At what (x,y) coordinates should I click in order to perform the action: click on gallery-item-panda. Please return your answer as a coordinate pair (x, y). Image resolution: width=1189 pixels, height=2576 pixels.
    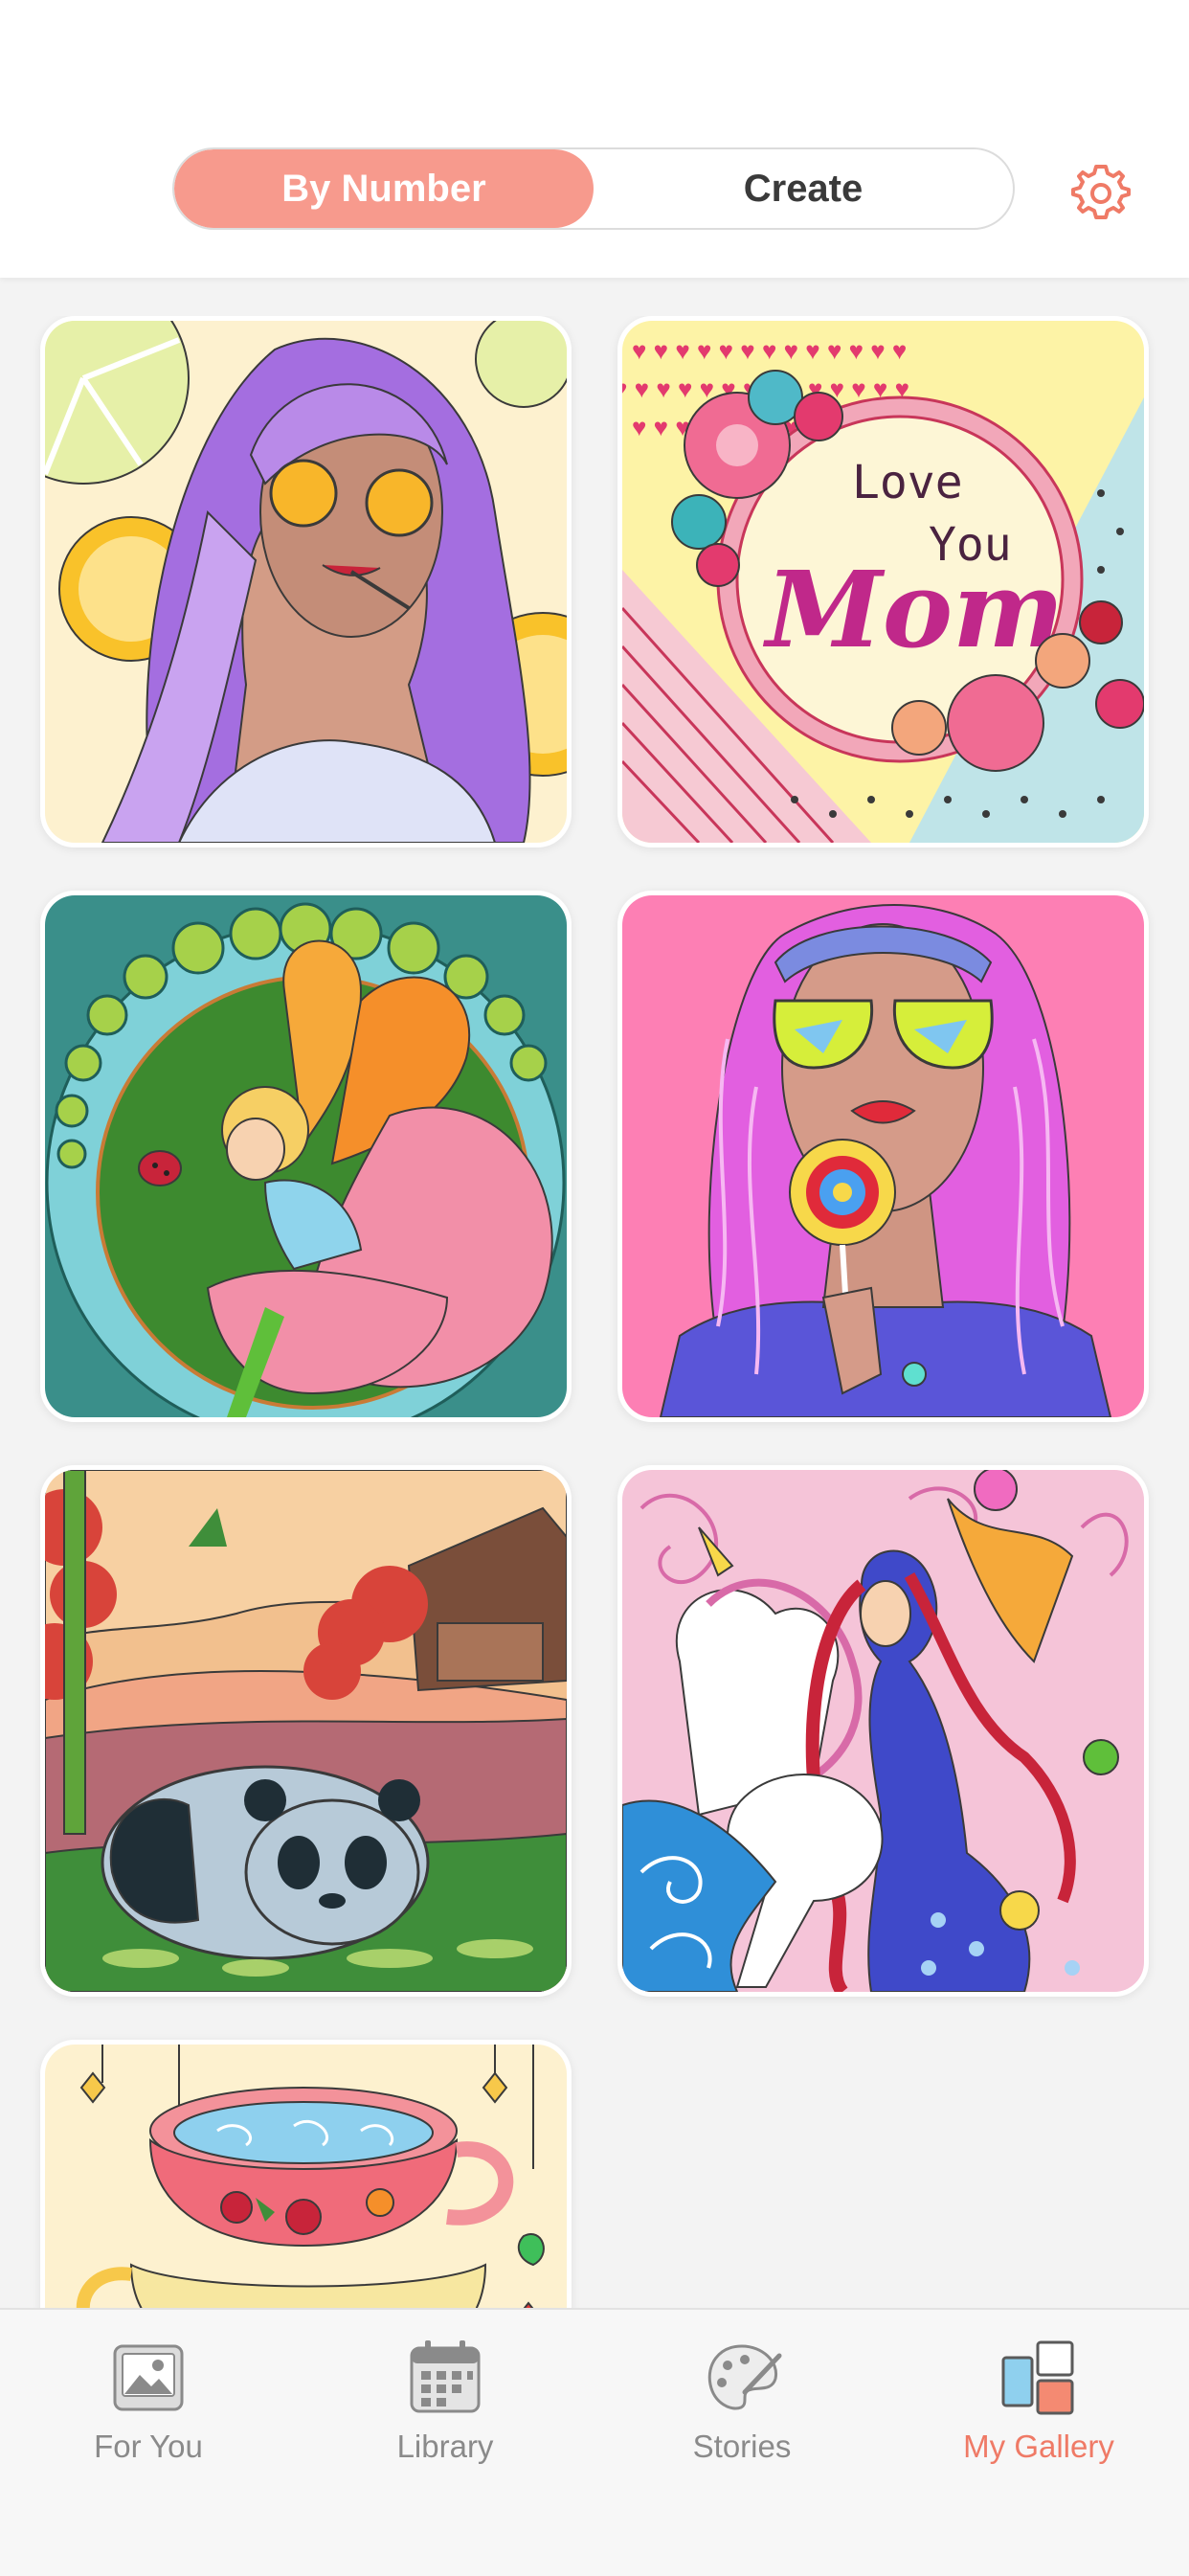
    Looking at the image, I should click on (306, 1731).